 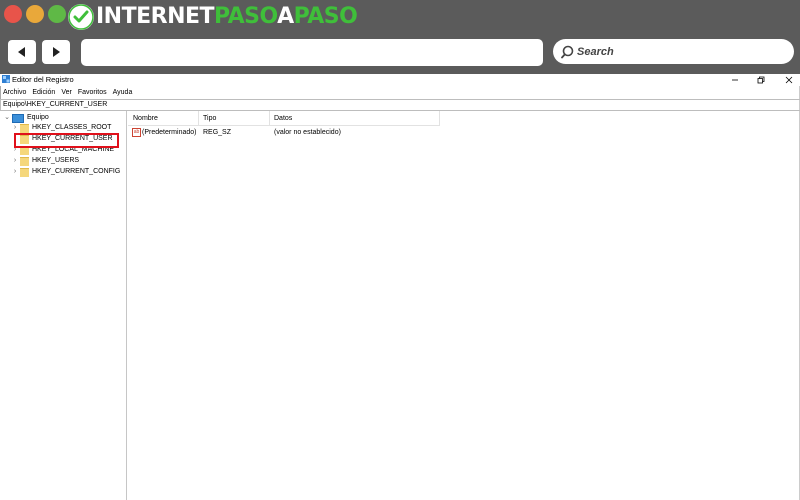 What do you see at coordinates (400, 93) in the screenshot?
I see `menu-bar: Archivo Edición Ver Favoritos Ayuda` at bounding box center [400, 93].